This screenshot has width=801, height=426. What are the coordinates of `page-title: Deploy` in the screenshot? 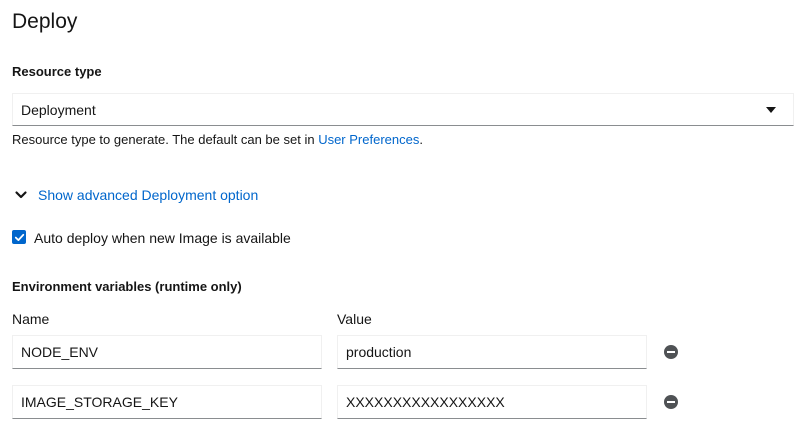 It's located at (45, 21).